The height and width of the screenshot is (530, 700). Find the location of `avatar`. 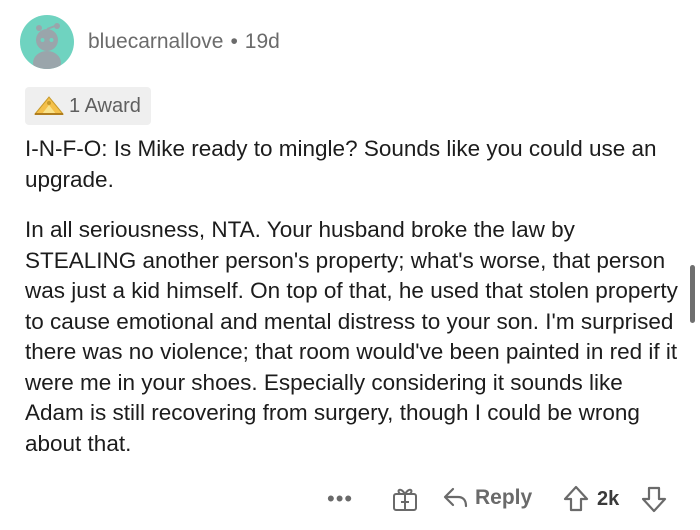

avatar is located at coordinates (47, 42).